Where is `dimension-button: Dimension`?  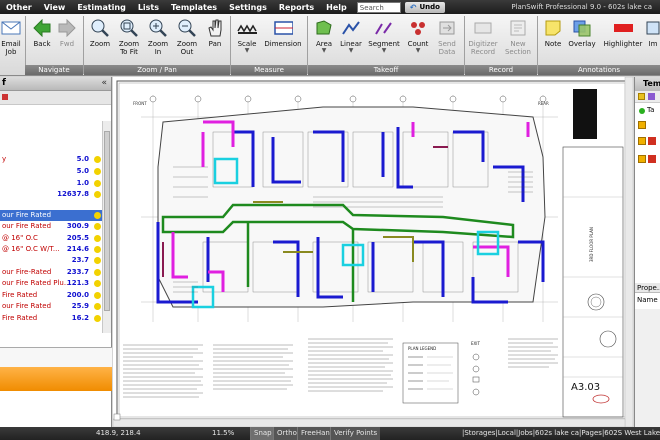 dimension-button: Dimension is located at coordinates (283, 41).